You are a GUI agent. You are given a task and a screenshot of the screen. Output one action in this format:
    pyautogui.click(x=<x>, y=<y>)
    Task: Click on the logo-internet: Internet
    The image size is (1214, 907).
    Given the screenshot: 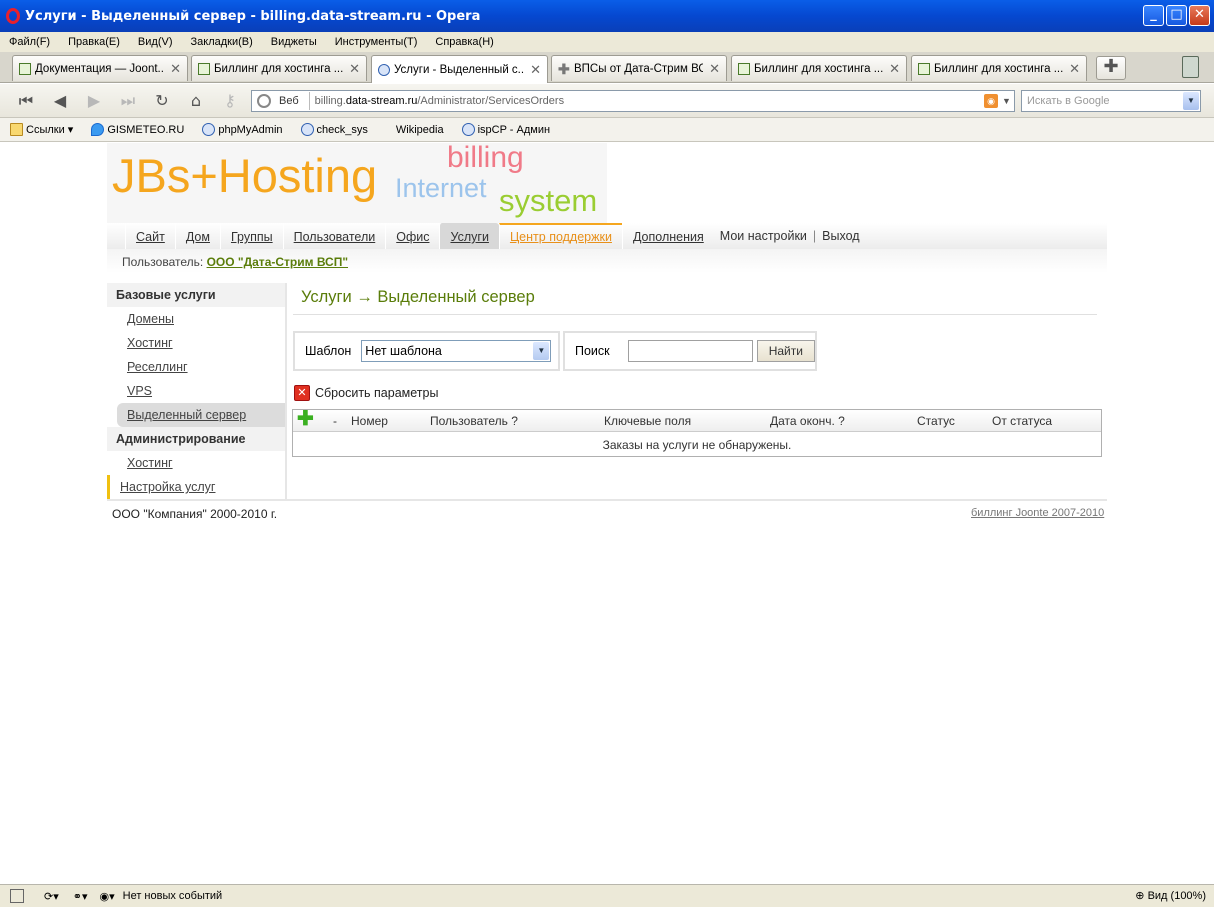 What is the action you would take?
    pyautogui.click(x=441, y=188)
    